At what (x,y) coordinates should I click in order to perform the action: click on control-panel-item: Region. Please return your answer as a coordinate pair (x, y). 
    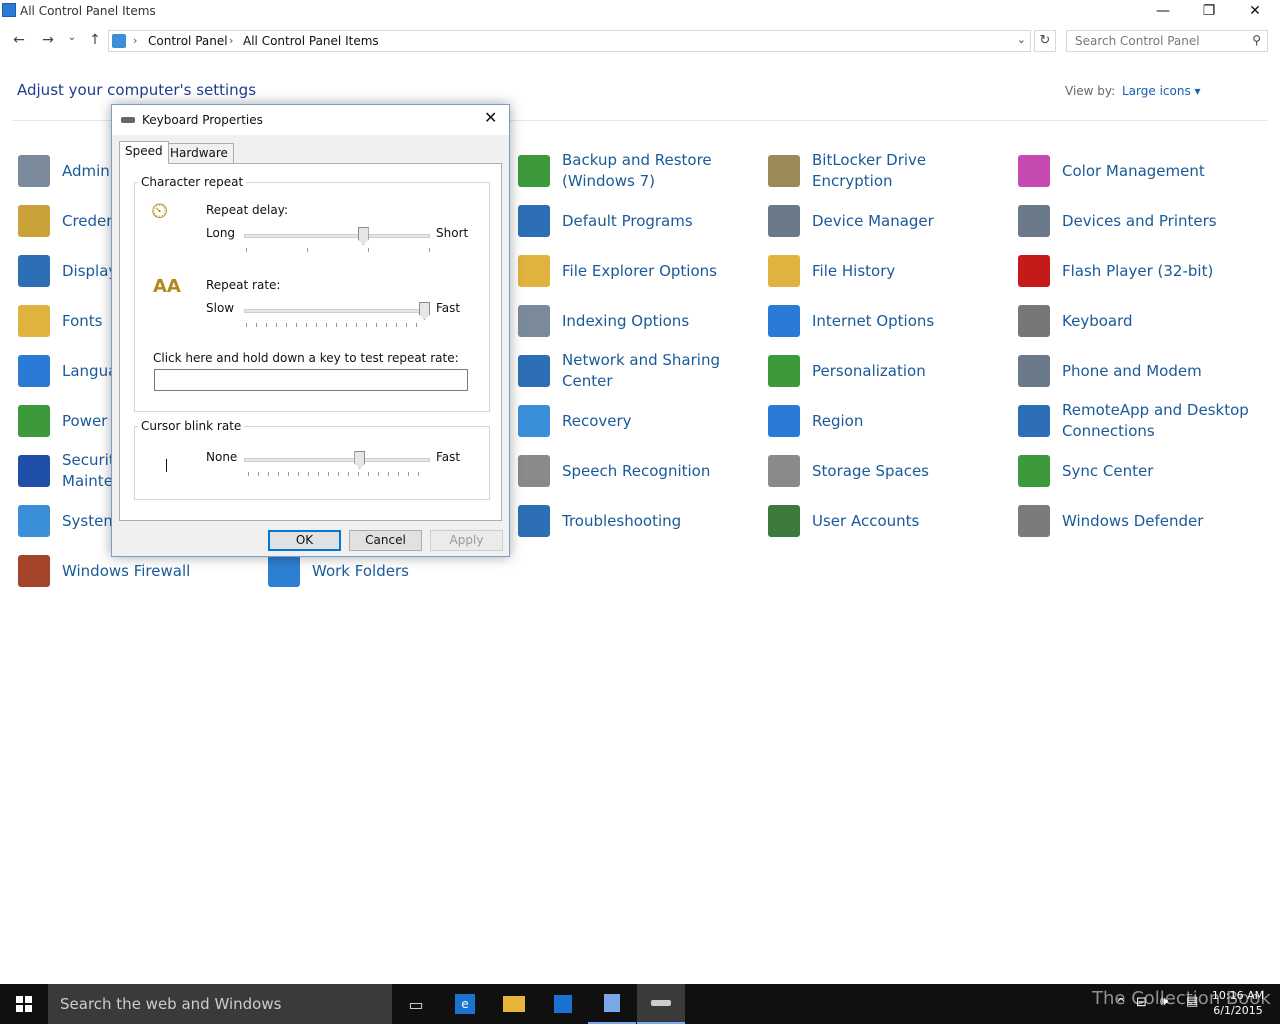
    Looking at the image, I should click on (885, 421).